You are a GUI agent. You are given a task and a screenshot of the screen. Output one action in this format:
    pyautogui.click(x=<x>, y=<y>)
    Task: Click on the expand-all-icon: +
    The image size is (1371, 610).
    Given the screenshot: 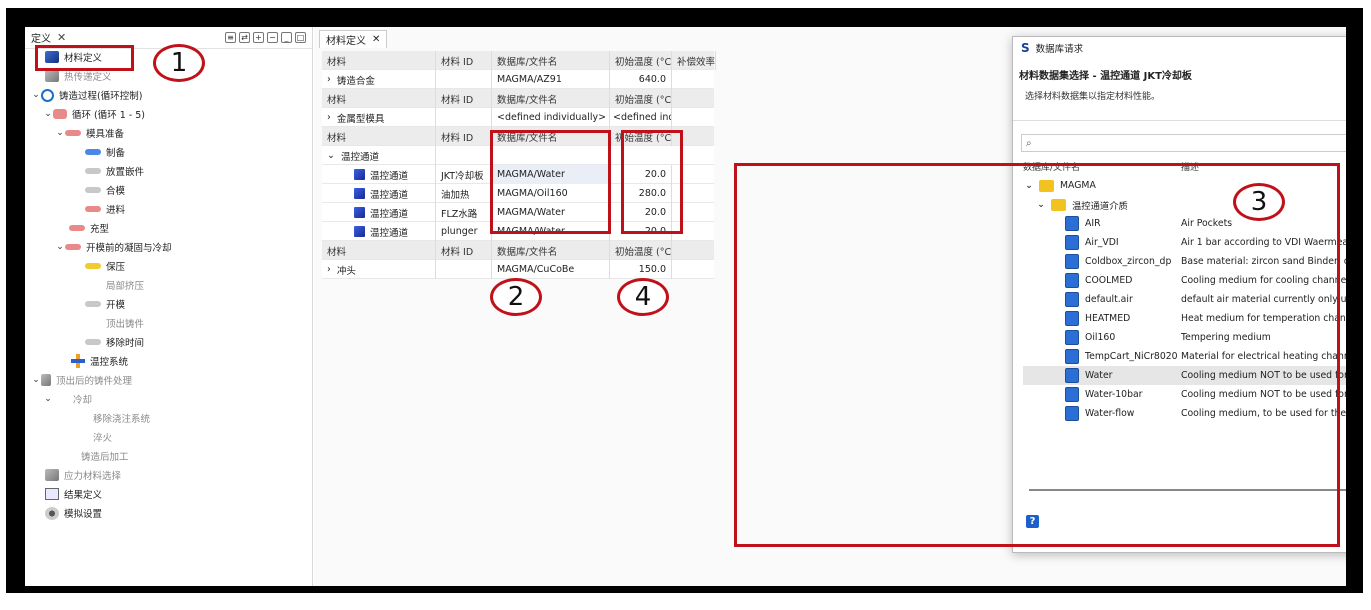 What is the action you would take?
    pyautogui.click(x=258, y=37)
    